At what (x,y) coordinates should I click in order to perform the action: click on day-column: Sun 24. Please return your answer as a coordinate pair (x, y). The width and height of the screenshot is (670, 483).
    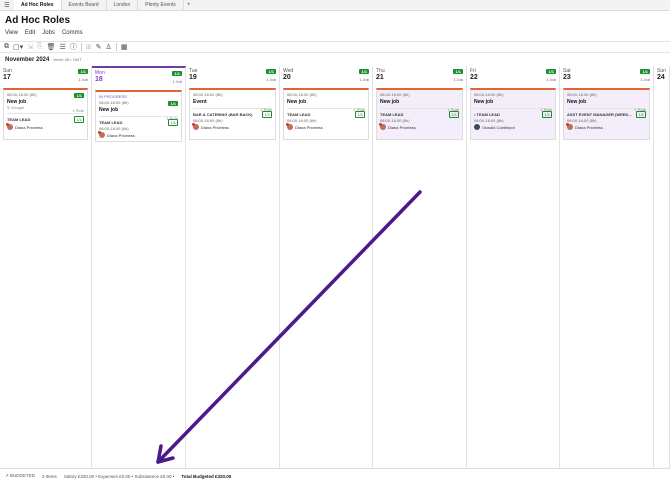
    Looking at the image, I should click on (662, 267).